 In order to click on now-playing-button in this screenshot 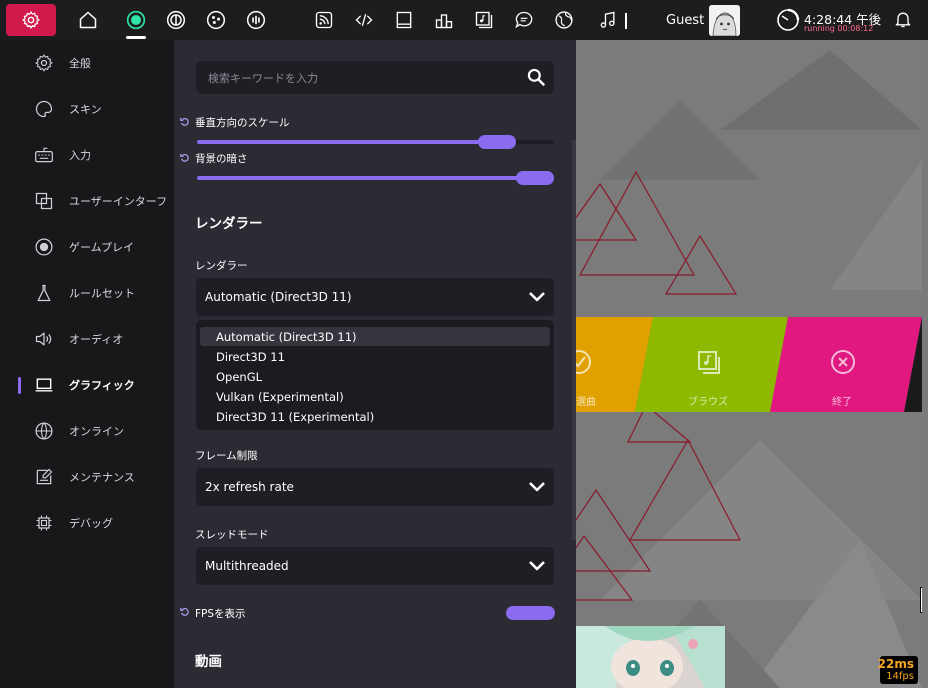, I will do `click(608, 20)`.